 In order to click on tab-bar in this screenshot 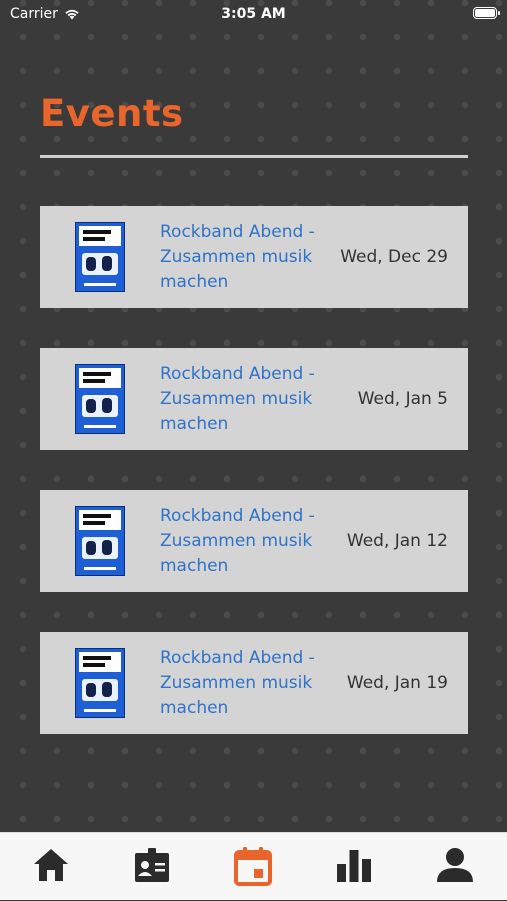, I will do `click(253, 866)`.